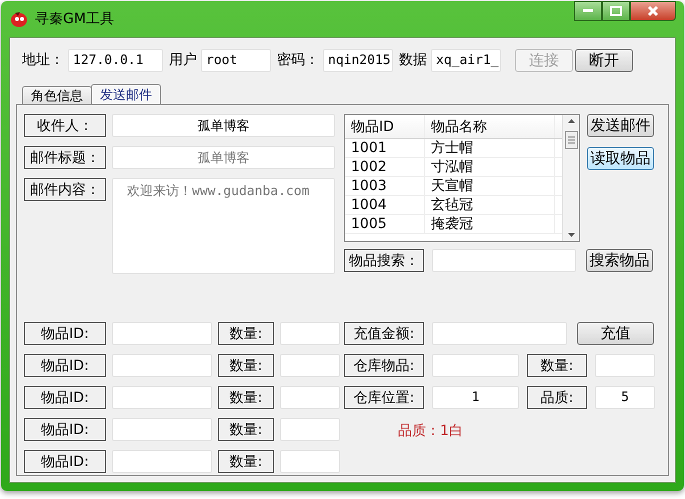 This screenshot has height=499, width=685. I want to click on field-label: 仓库物品:, so click(384, 365).